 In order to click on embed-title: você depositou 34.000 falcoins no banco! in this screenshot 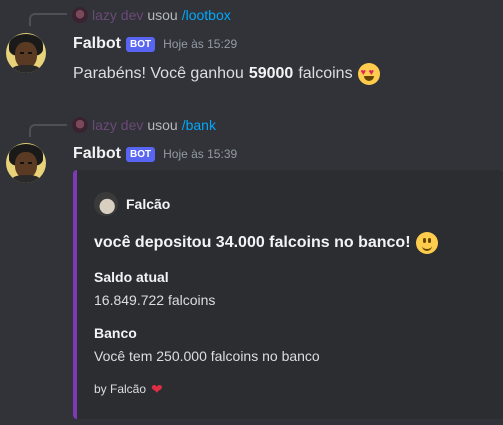, I will do `click(266, 243)`.